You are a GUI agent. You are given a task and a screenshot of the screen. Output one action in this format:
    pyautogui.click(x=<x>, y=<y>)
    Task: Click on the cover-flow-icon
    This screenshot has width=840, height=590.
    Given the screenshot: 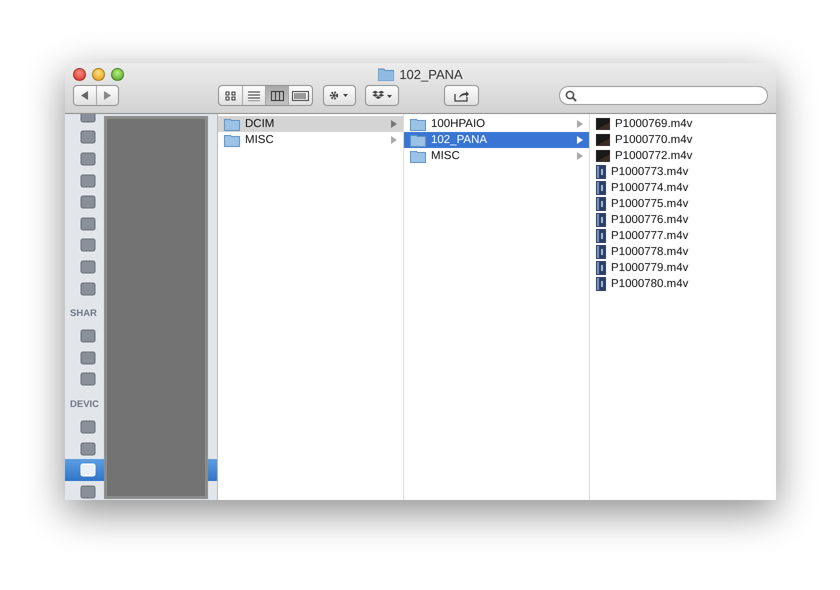 What is the action you would take?
    pyautogui.click(x=301, y=95)
    